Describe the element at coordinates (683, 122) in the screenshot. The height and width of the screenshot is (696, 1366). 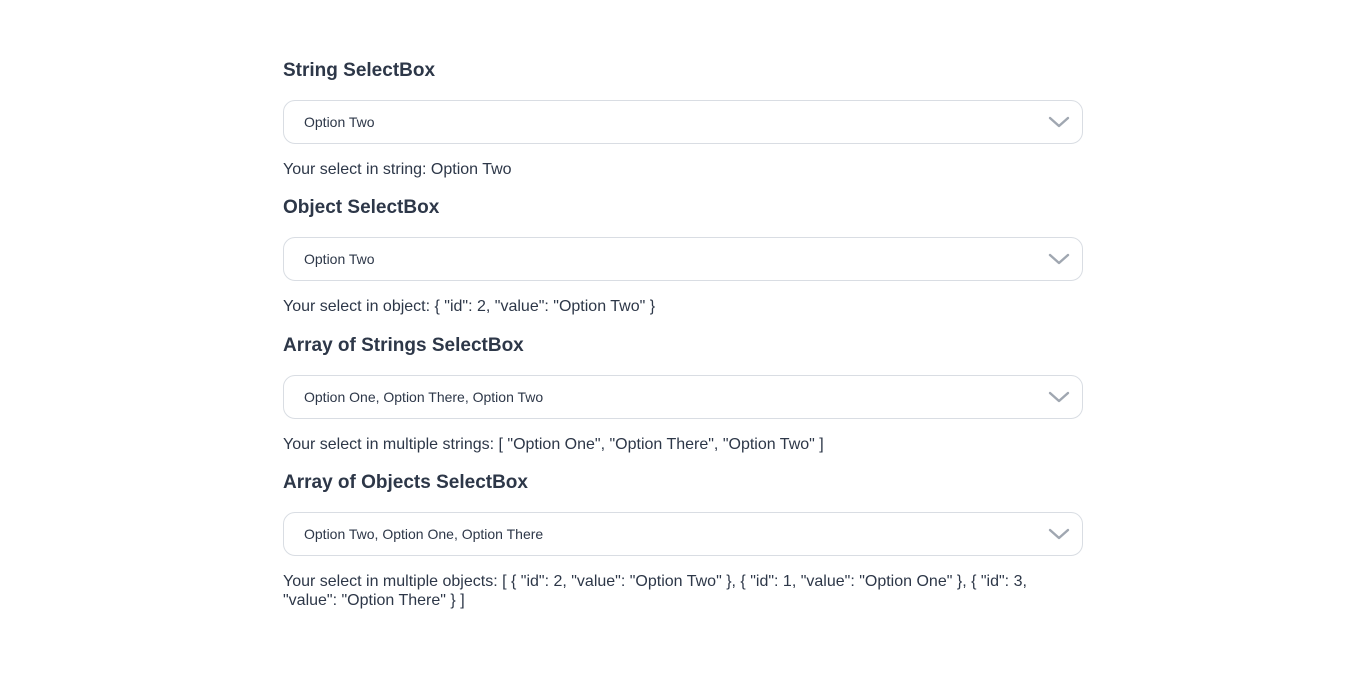
I see `string-selectbox: Option Two` at that location.